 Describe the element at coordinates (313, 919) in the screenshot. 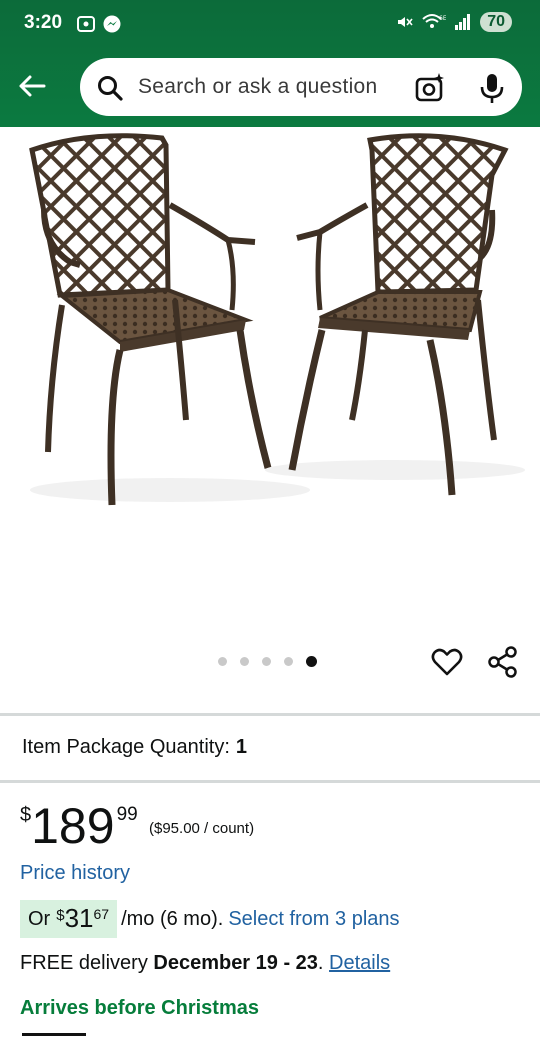

I see `select-plans-link: Select from 3 plans` at that location.